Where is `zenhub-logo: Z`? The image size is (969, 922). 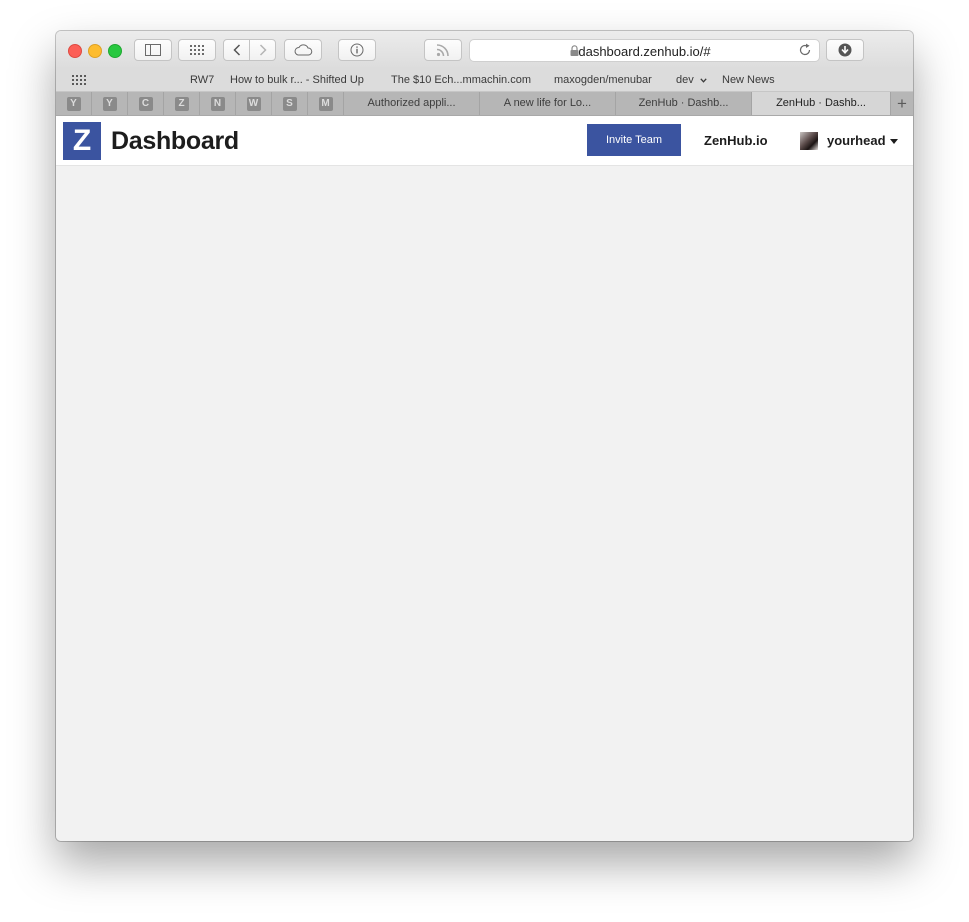 zenhub-logo: Z is located at coordinates (82, 141).